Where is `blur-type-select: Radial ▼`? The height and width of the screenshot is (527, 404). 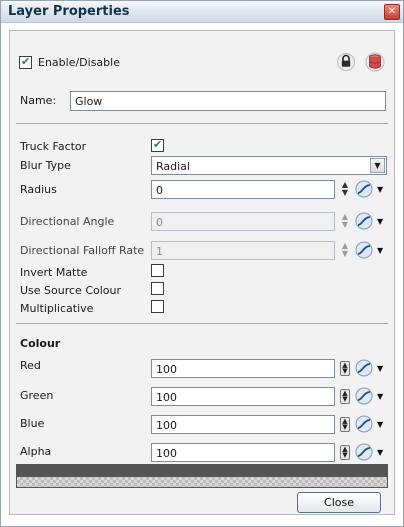 blur-type-select: Radial ▼ is located at coordinates (269, 165).